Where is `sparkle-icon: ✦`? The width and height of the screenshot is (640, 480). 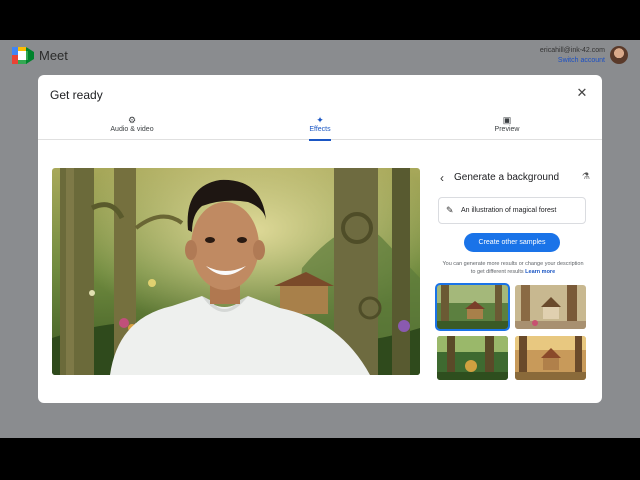 sparkle-icon: ✦ is located at coordinates (320, 120).